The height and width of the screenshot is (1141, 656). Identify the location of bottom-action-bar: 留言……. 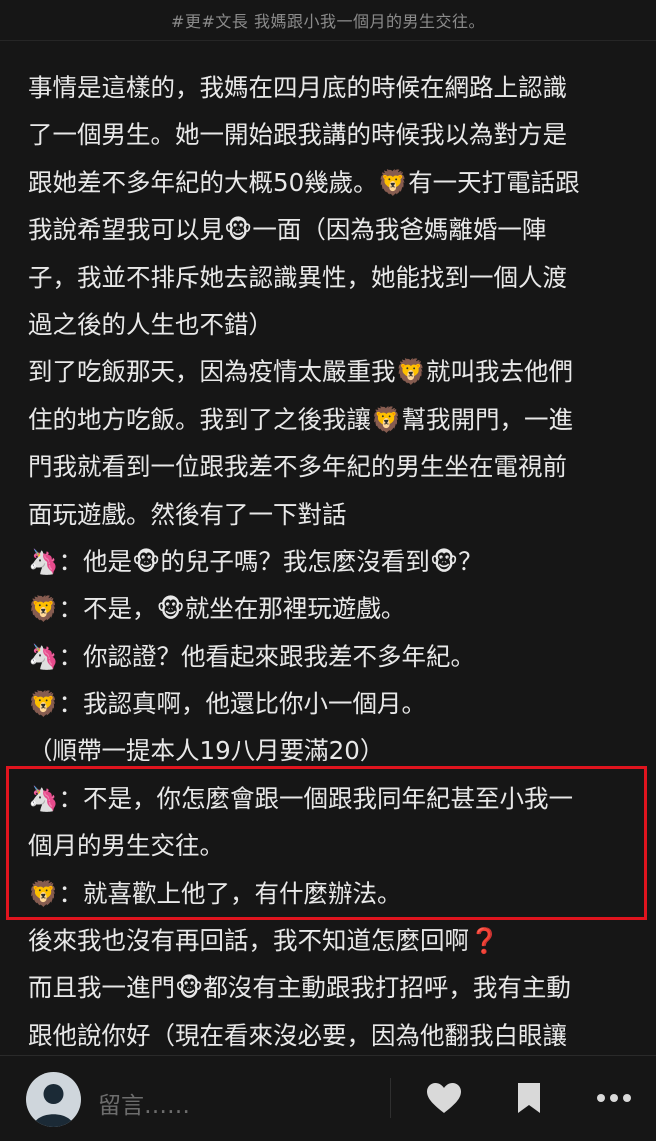
(328, 1098).